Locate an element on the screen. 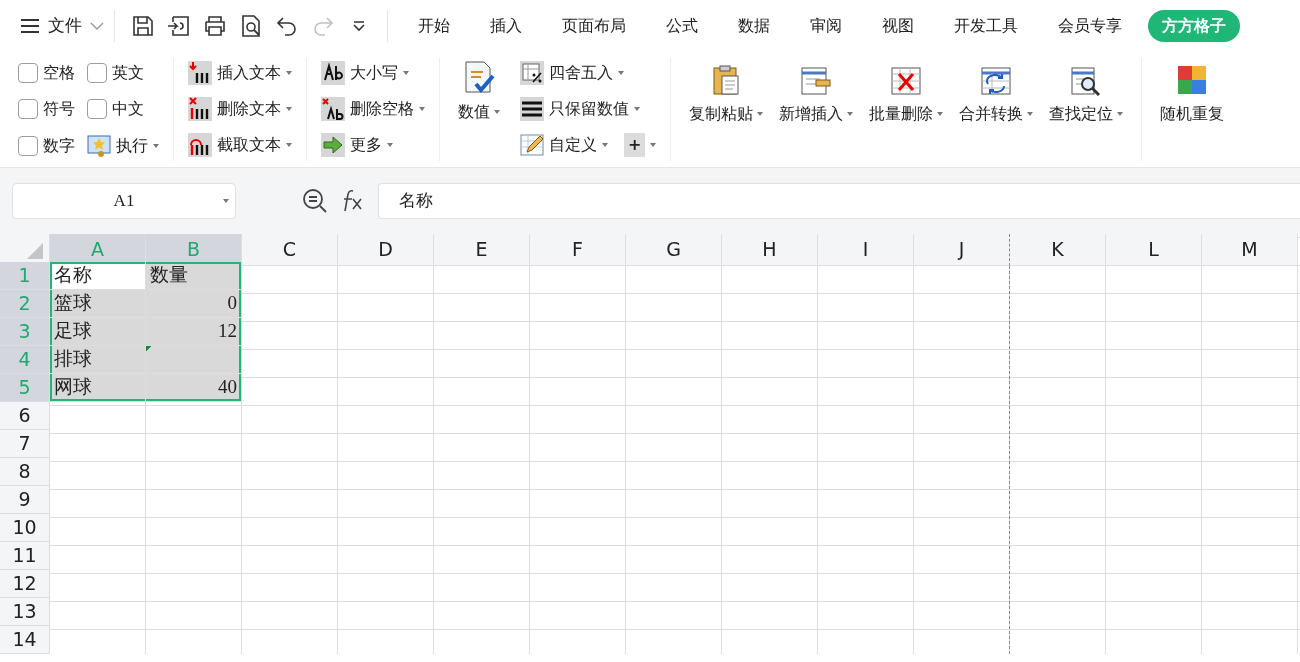 The width and height of the screenshot is (1300, 662). text-tool-button: 更多 is located at coordinates (373, 145).